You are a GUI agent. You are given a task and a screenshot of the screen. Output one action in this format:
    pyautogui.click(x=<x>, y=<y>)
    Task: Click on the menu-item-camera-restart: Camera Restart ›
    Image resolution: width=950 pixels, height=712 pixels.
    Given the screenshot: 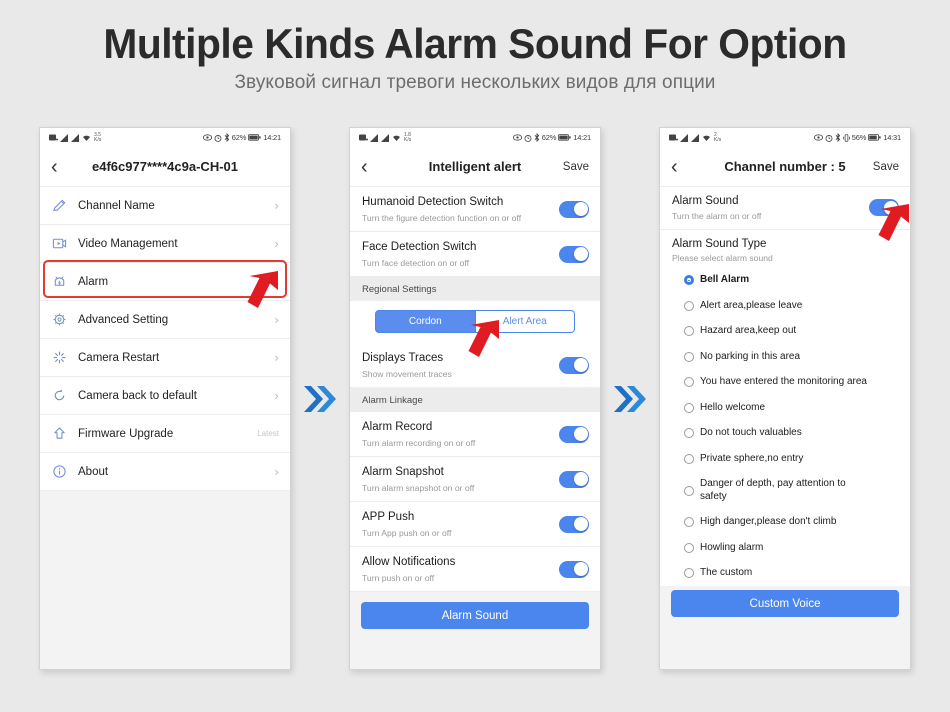 What is the action you would take?
    pyautogui.click(x=165, y=358)
    